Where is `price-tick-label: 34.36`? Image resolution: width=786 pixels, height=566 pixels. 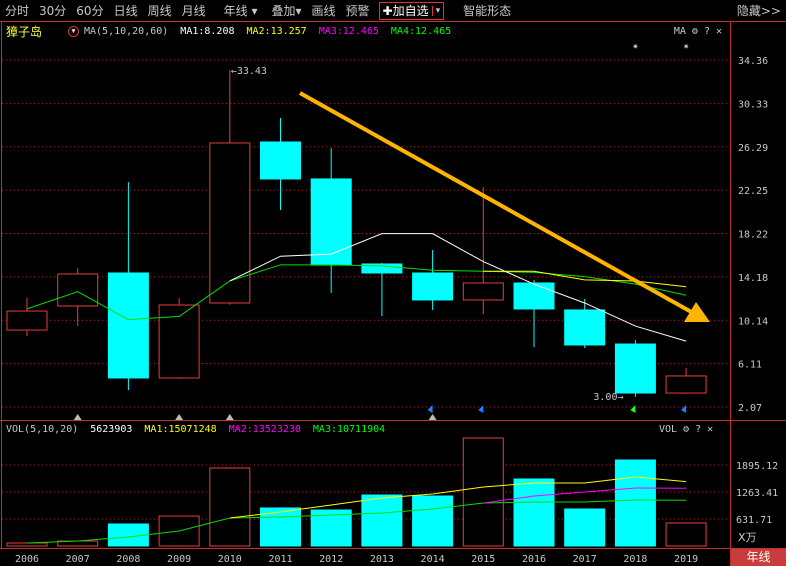
price-tick-label: 34.36 is located at coordinates (753, 61).